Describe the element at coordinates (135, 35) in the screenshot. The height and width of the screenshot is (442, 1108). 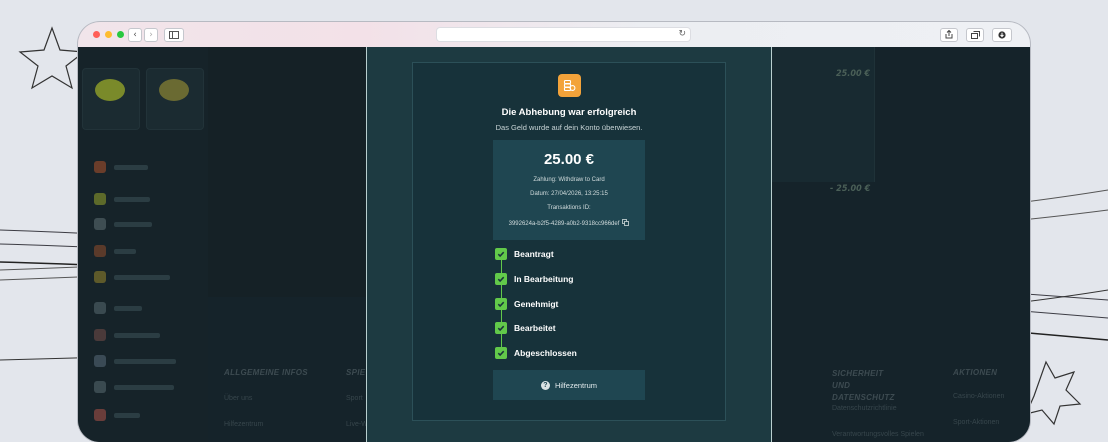
I see `chevron-left-icon: ‹` at that location.